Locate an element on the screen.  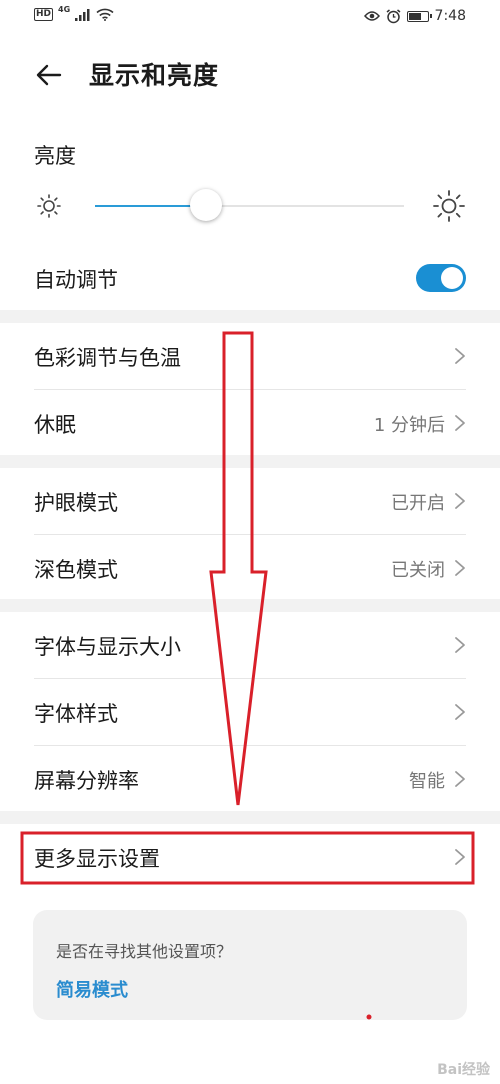
wifi-icon is located at coordinates (105, 14).